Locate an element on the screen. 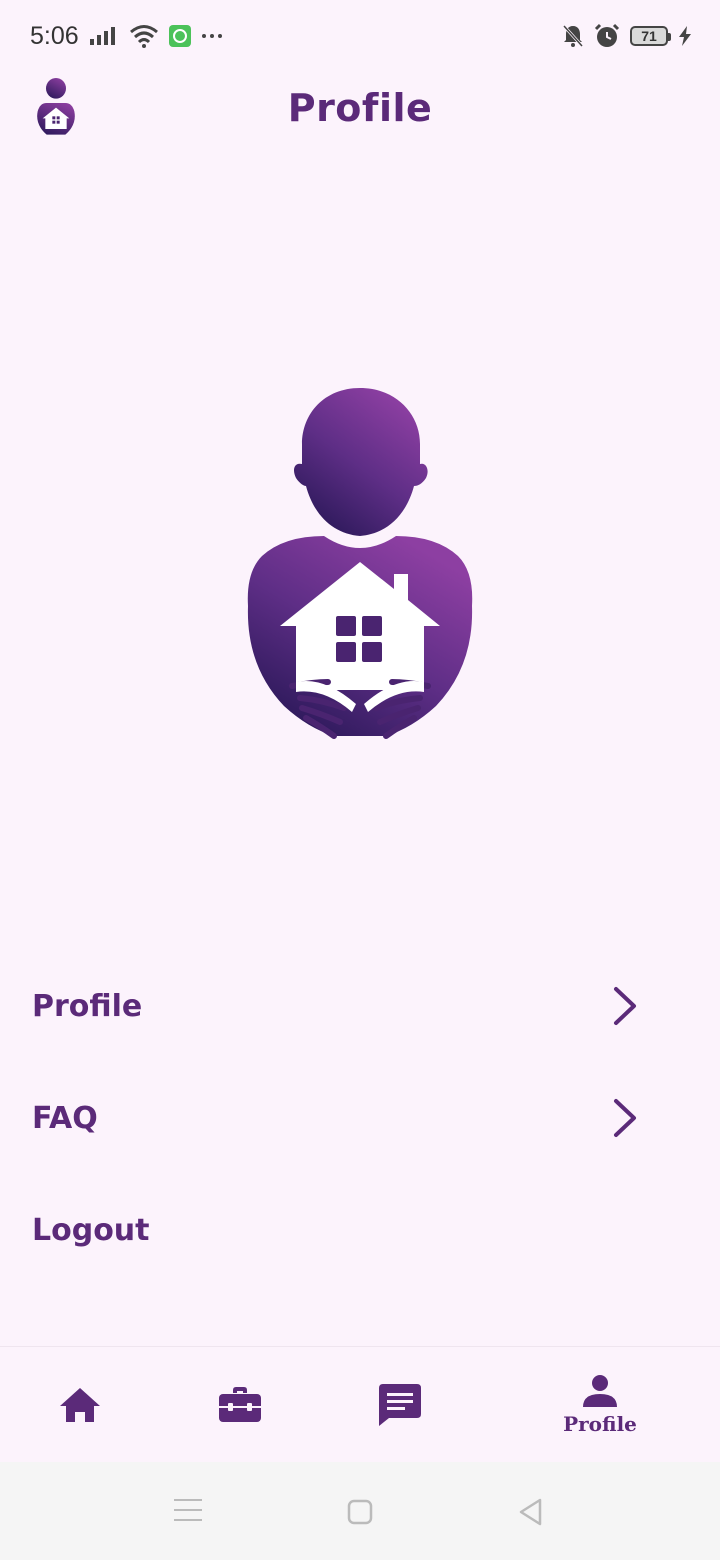 This screenshot has width=720, height=1560. page-title: Profile is located at coordinates (360, 108).